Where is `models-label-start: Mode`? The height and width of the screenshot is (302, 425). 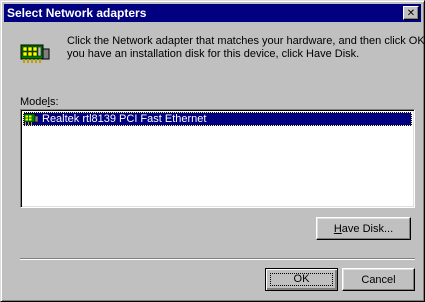 models-label-start: Mode is located at coordinates (34, 102).